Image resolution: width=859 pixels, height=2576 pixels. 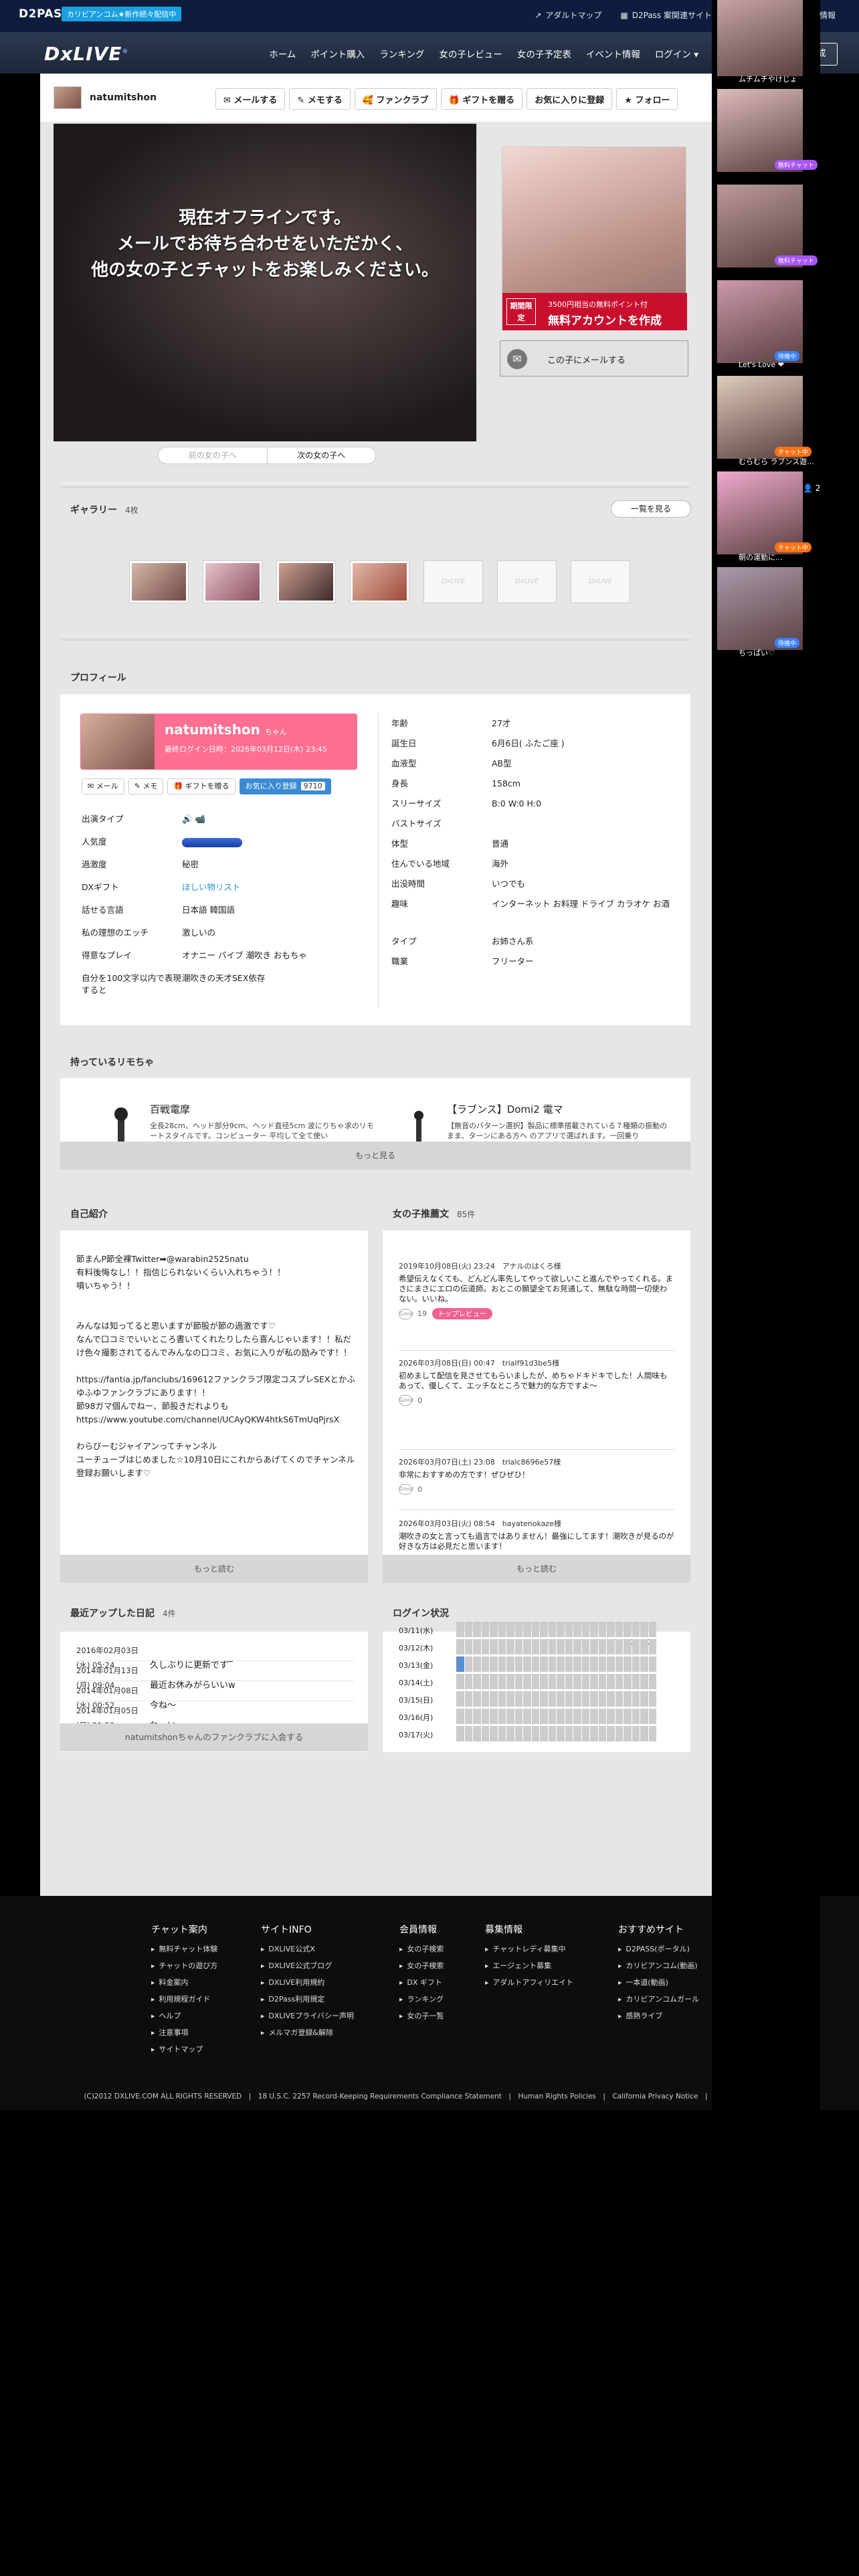 What do you see at coordinates (416, 1665) in the screenshot?
I see `login-day-label: 03/13(金)` at bounding box center [416, 1665].